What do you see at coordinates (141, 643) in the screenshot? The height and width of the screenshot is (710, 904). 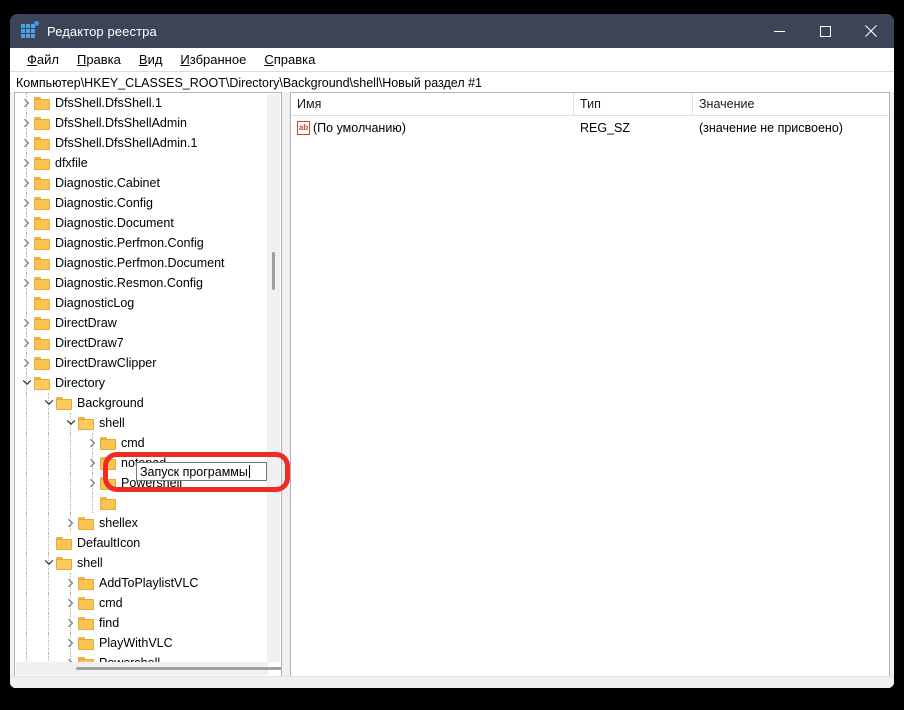 I see `tree-item: PlayWithVLC` at bounding box center [141, 643].